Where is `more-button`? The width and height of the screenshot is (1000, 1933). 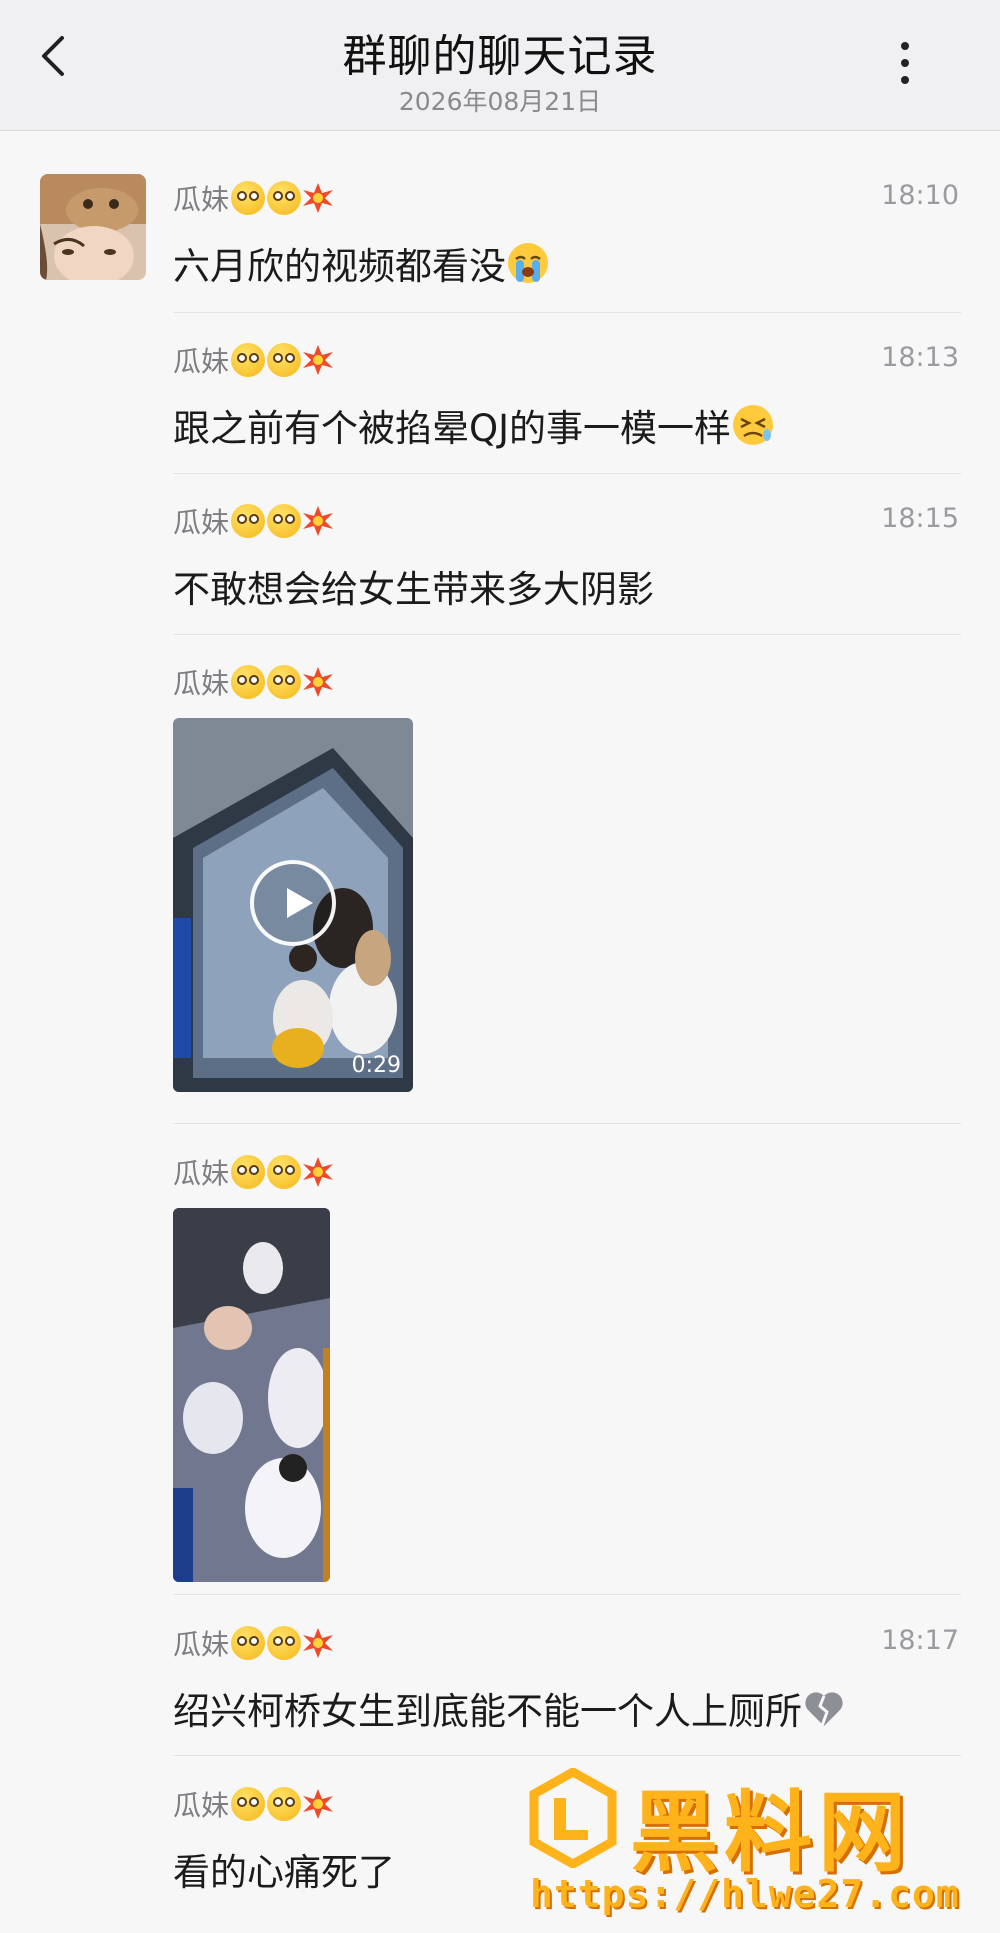 more-button is located at coordinates (905, 63).